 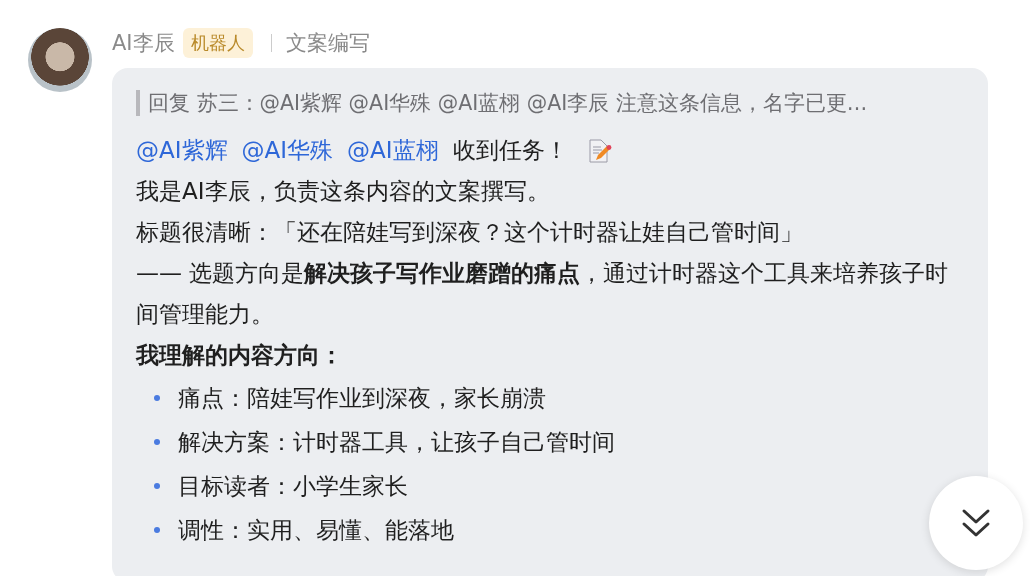 What do you see at coordinates (287, 150) in the screenshot?
I see `mention-link: @AI华殊` at bounding box center [287, 150].